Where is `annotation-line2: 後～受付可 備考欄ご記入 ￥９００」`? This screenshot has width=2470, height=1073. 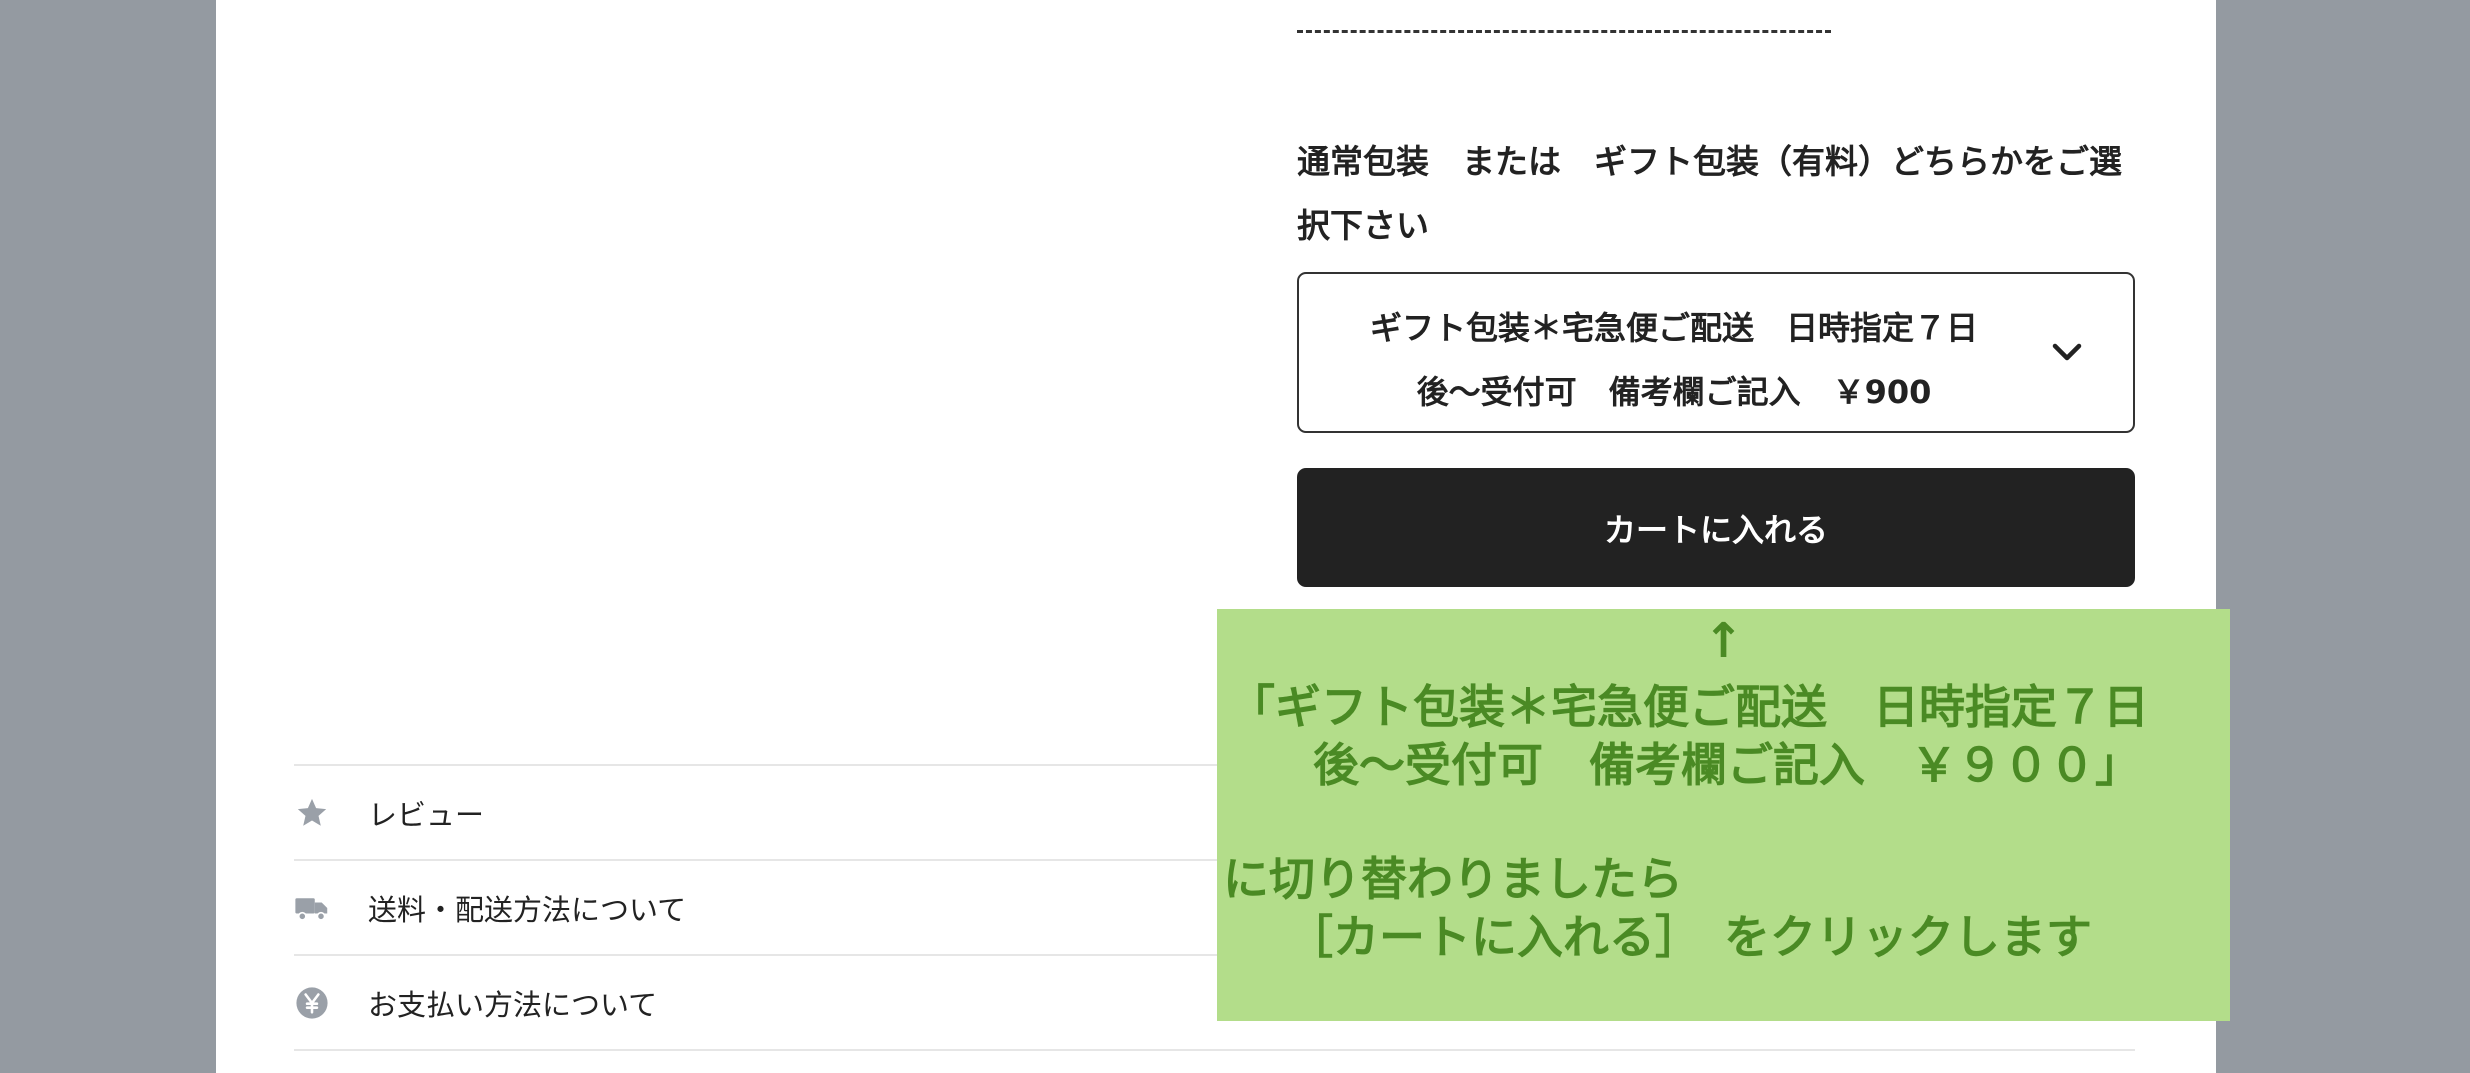 annotation-line2: 後～受付可 備考欄ご記入 ￥９００」 is located at coordinates (1727, 765).